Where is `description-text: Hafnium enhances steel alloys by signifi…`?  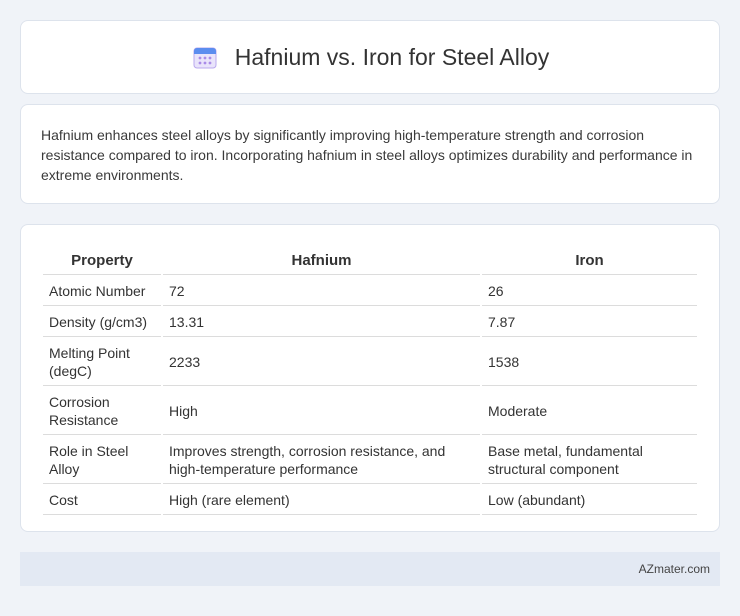
description-text: Hafnium enhances steel alloys by signifi… is located at coordinates (367, 155).